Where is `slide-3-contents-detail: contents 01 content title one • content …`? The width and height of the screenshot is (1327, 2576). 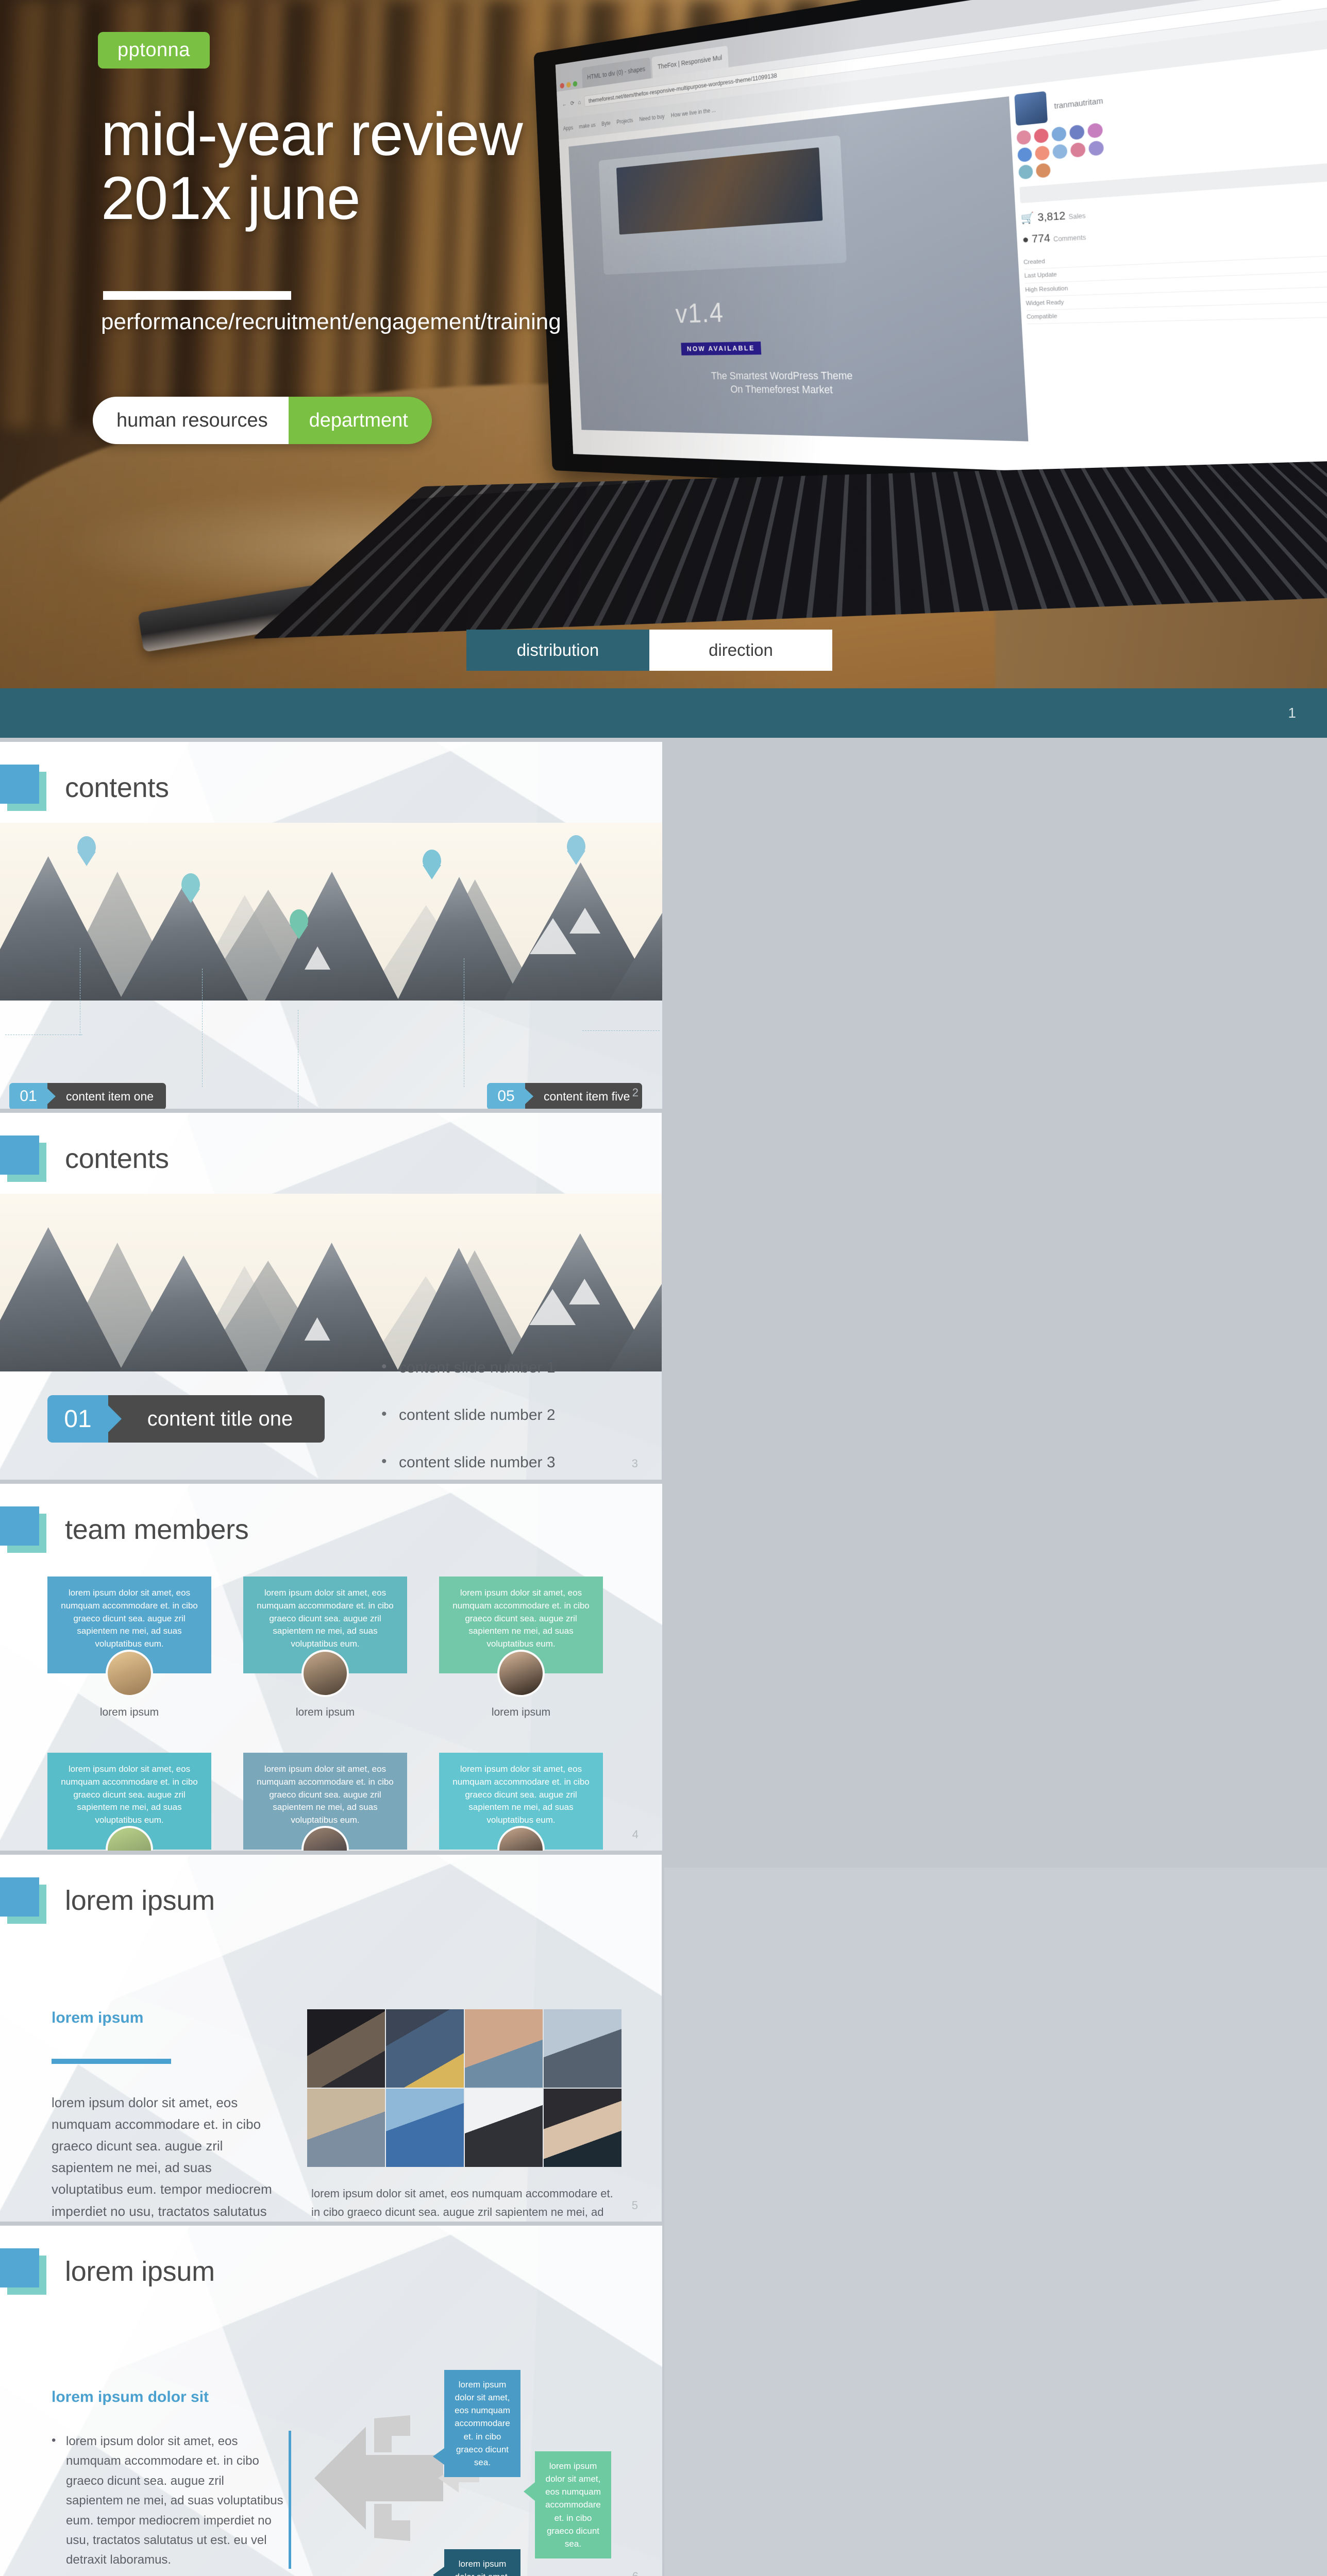
slide-3-contents-detail: contents 01 content title one • content … is located at coordinates (332, 1299).